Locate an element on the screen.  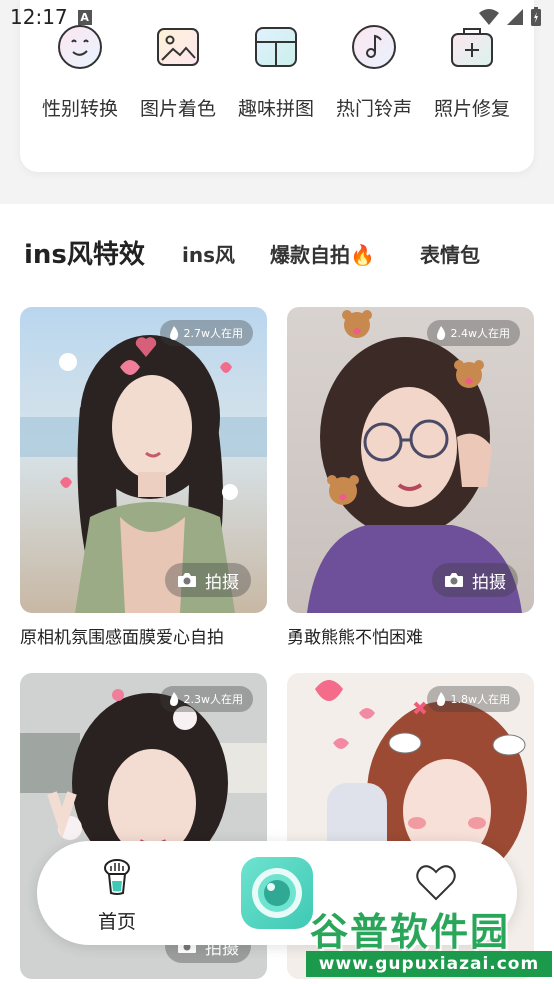
tab-stickers: 表情包 is located at coordinates (450, 255).